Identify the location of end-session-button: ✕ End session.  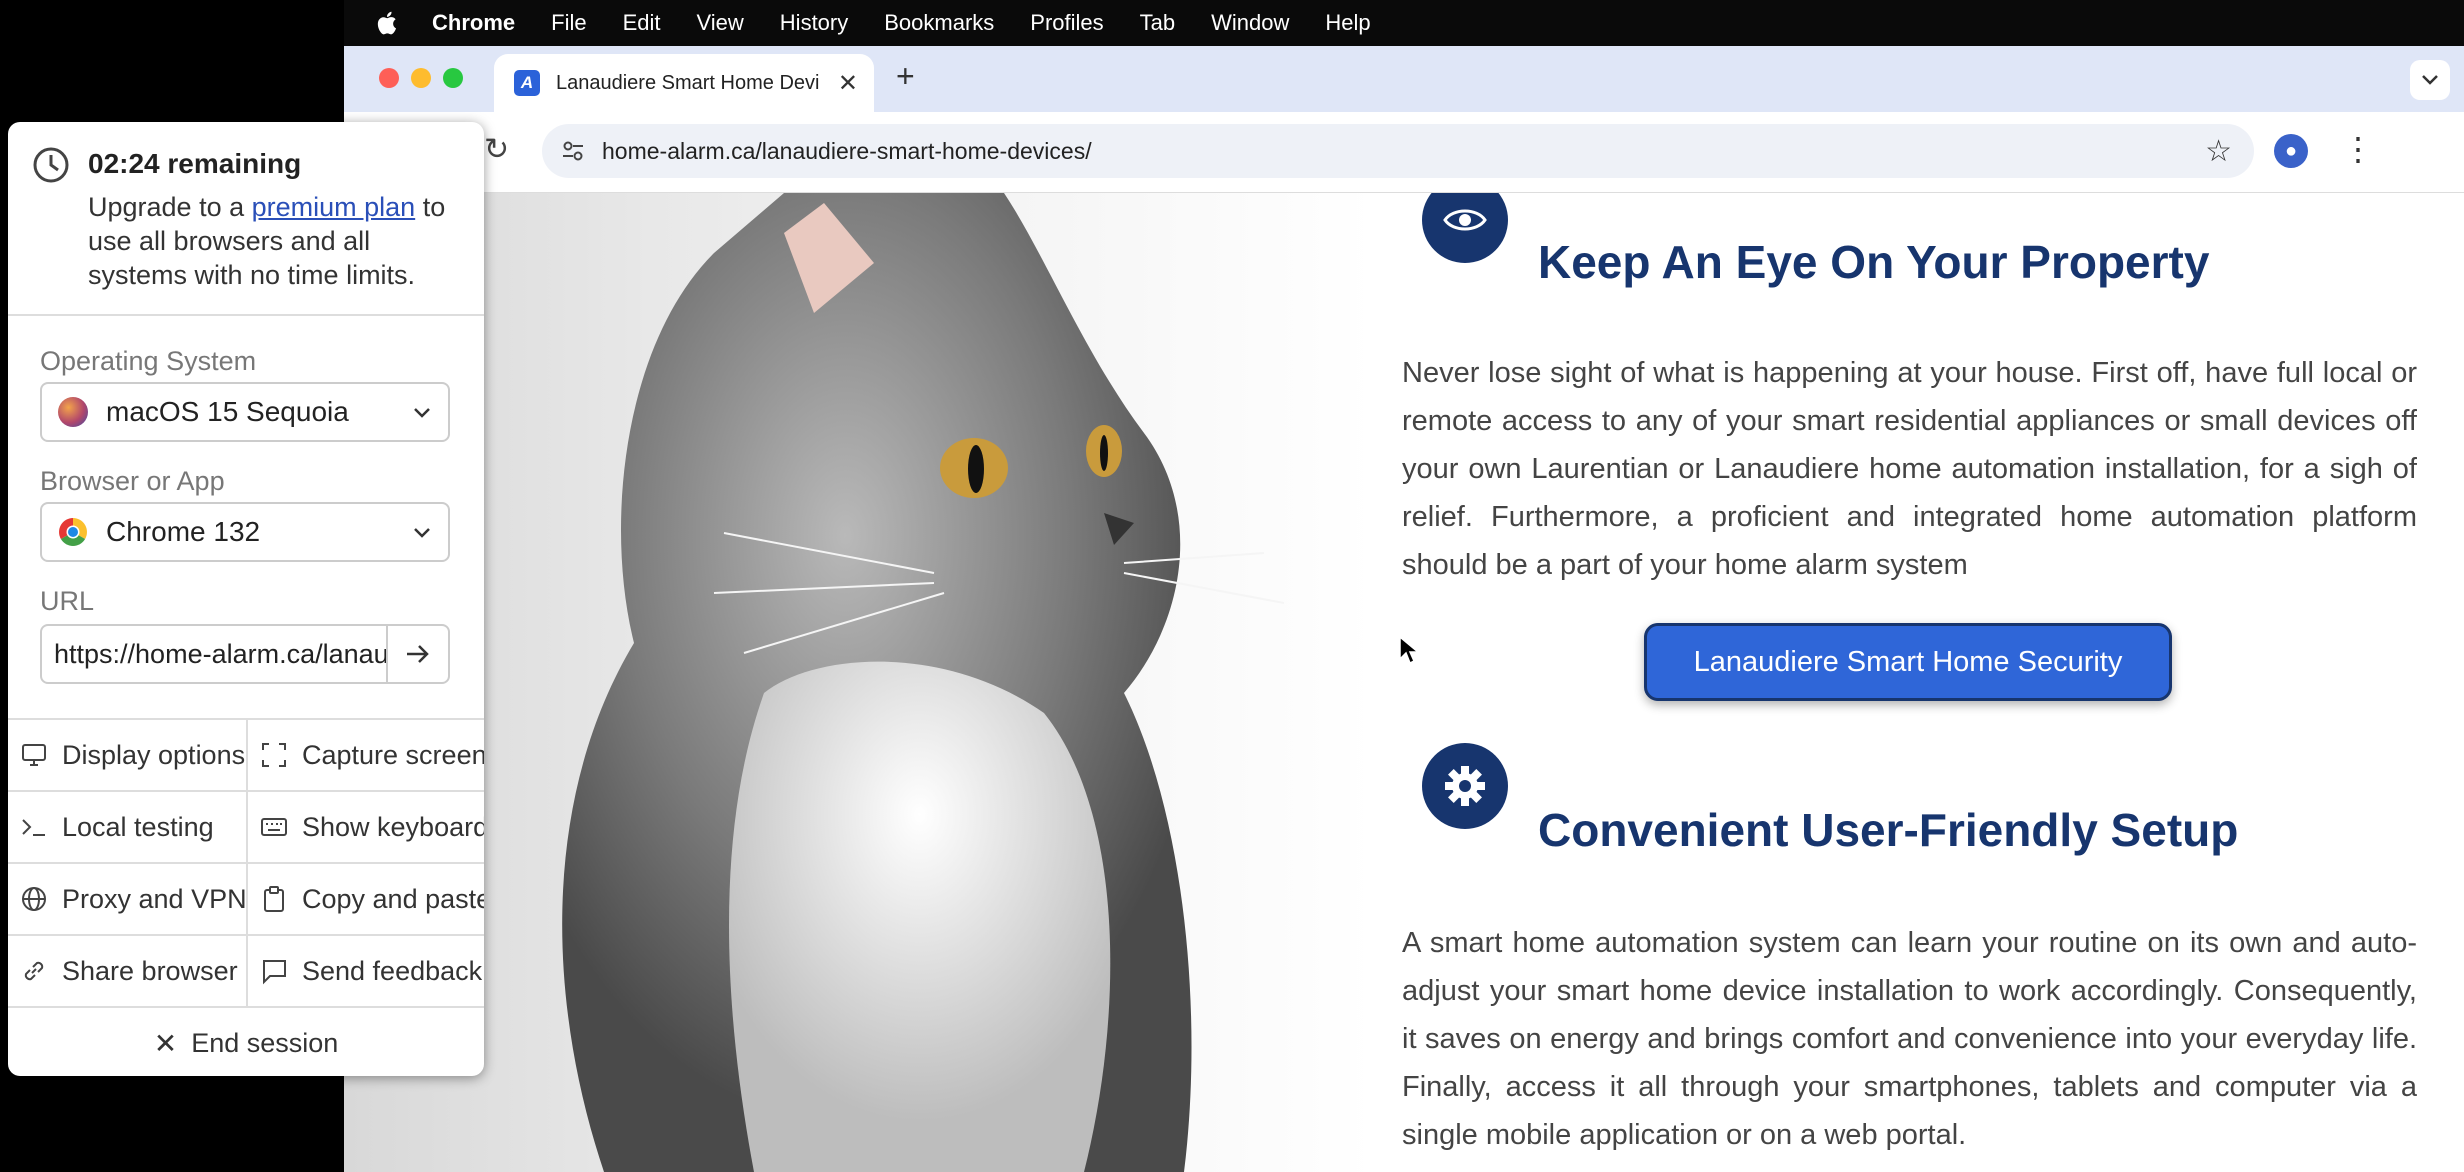
(246, 1041).